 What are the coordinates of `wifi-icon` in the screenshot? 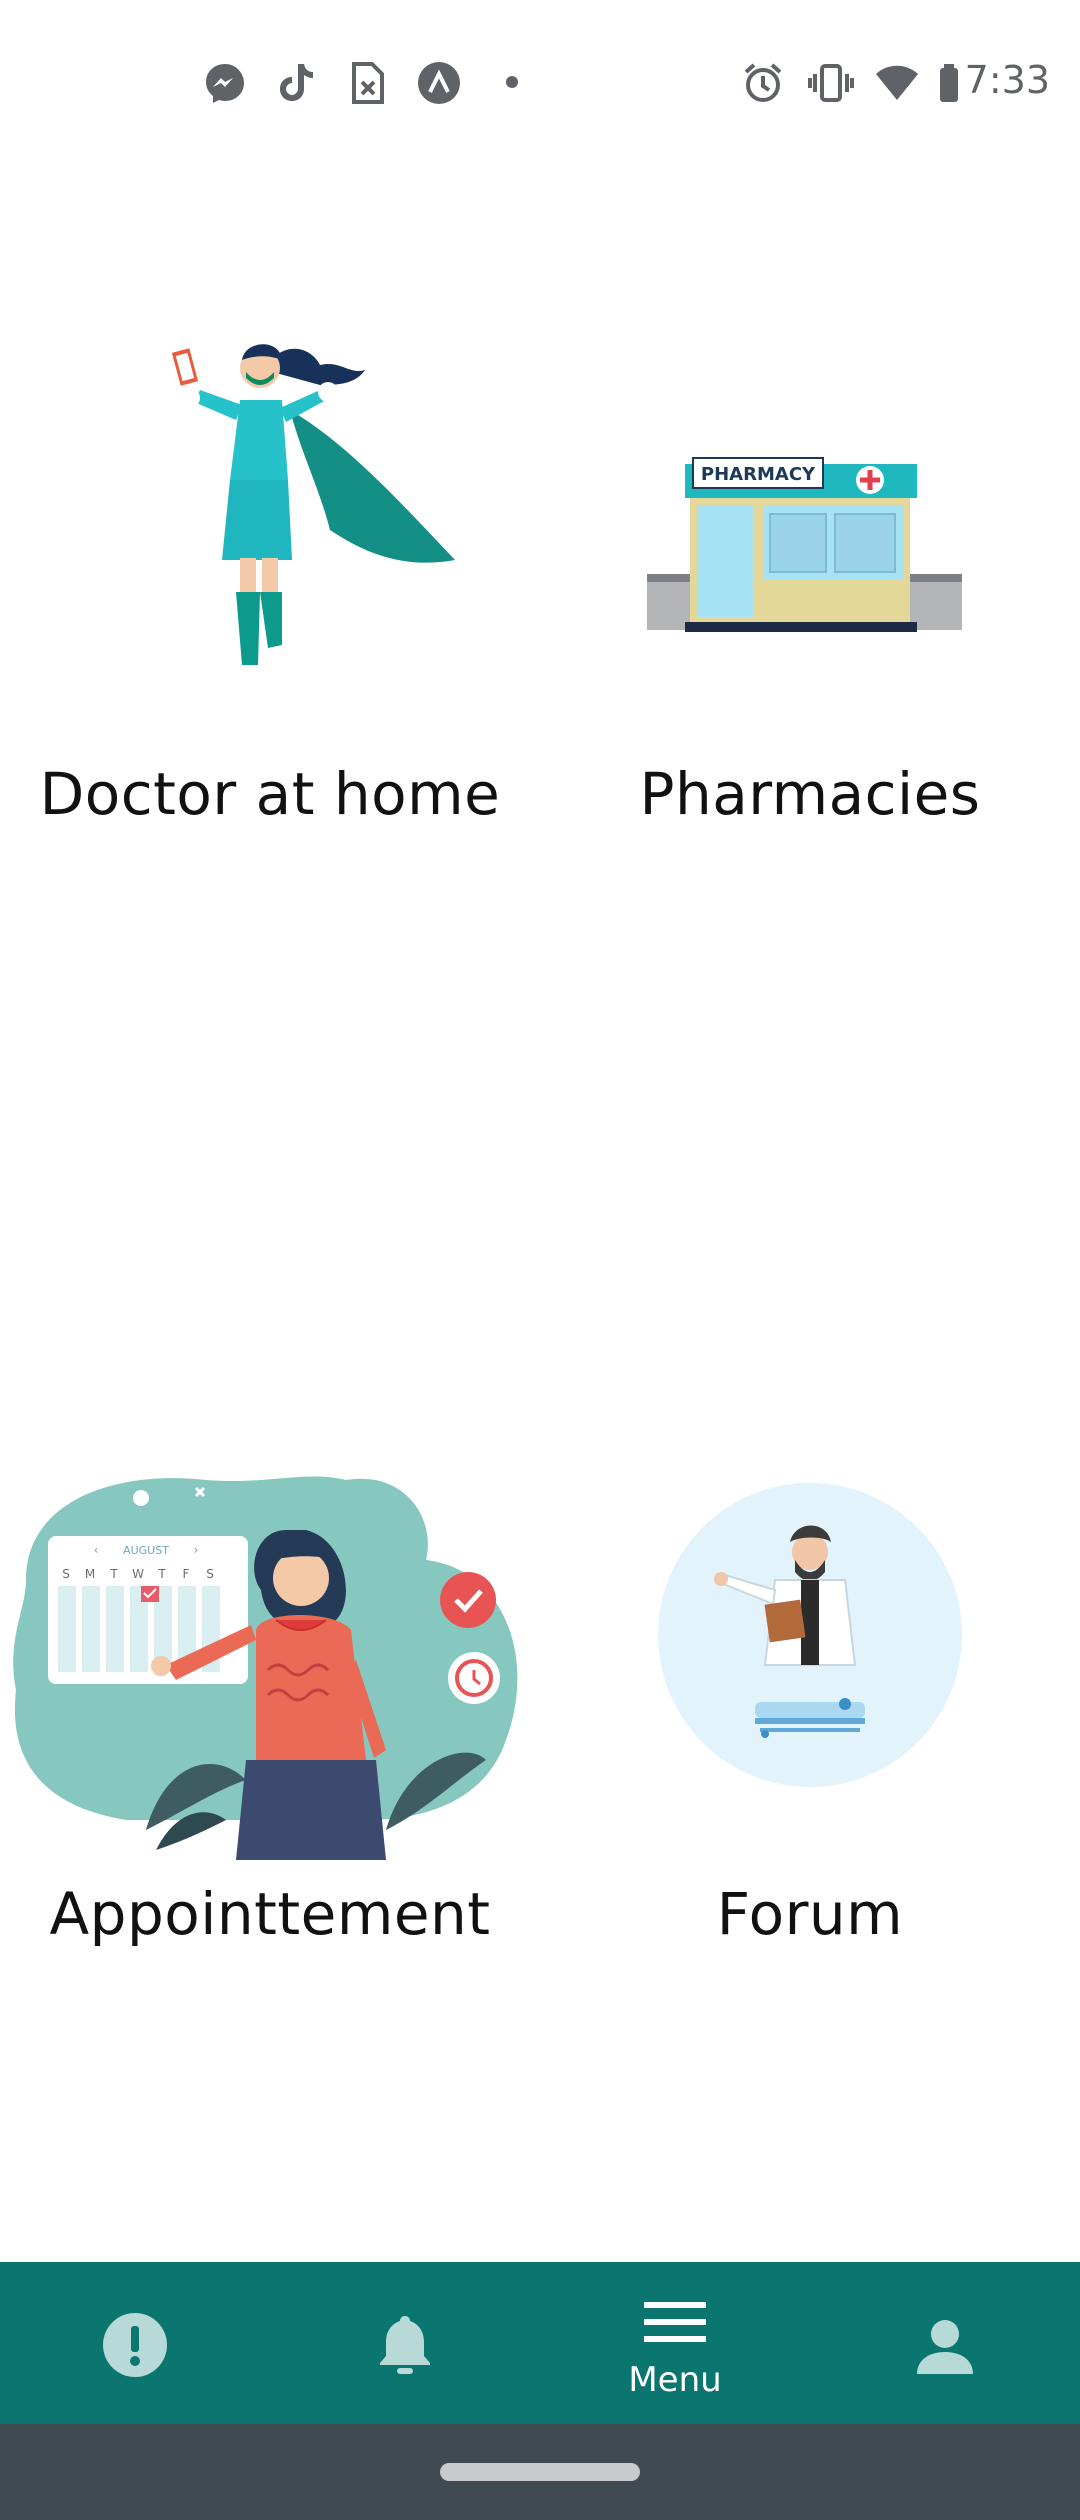 It's located at (897, 82).